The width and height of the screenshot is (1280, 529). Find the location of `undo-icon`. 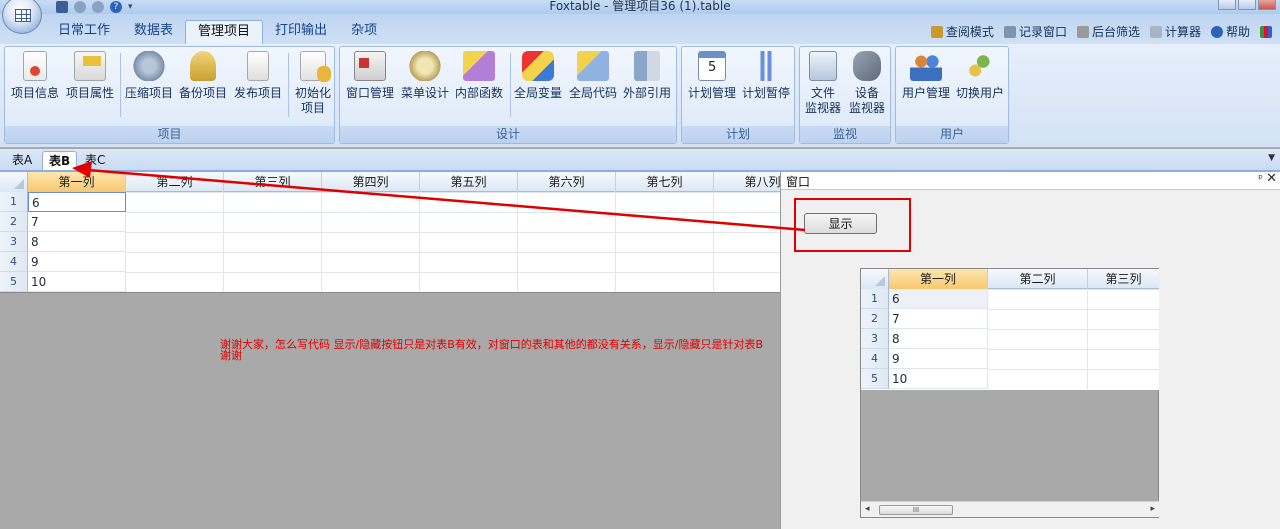

undo-icon is located at coordinates (80, 6).